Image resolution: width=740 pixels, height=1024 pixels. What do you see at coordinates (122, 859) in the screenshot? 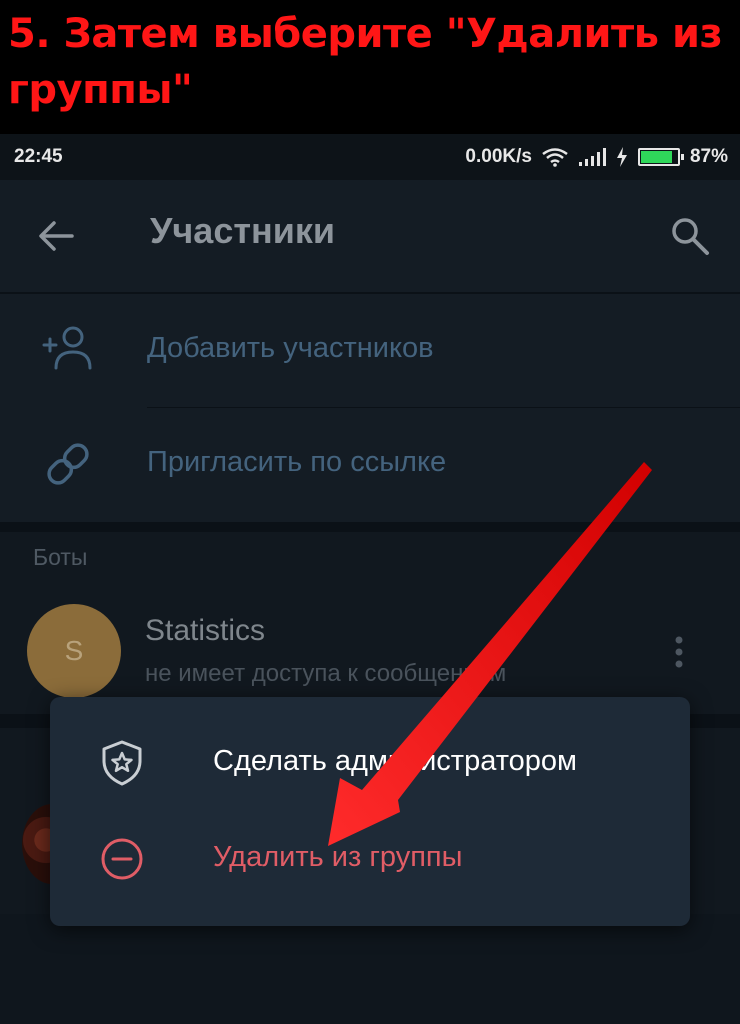
I see `minus-circle-icon` at bounding box center [122, 859].